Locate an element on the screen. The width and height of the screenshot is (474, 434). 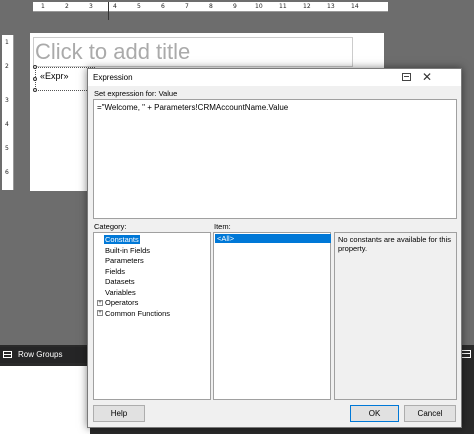
item-all: <All> is located at coordinates (273, 238).